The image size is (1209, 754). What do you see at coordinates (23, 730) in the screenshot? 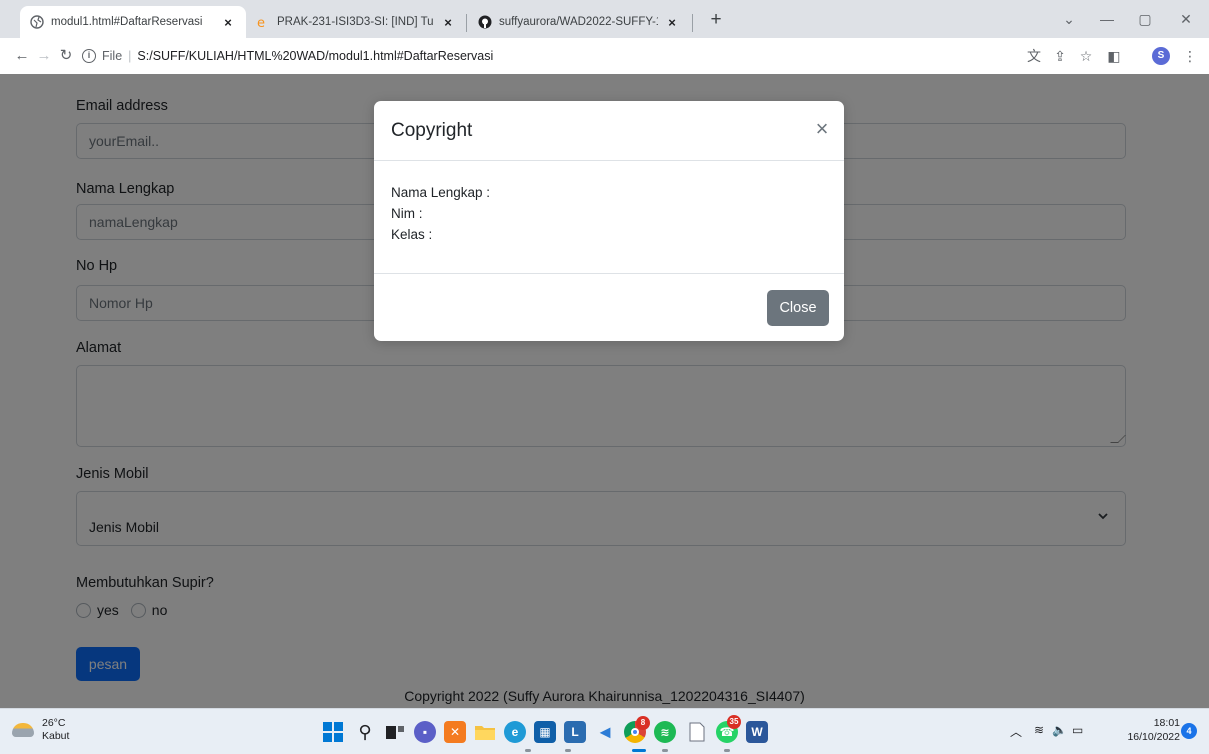
I see `weather-fog-icon` at bounding box center [23, 730].